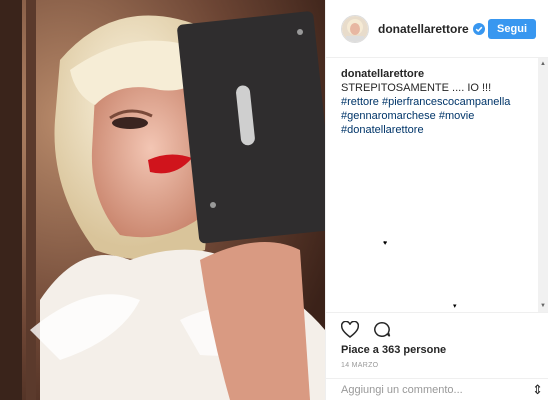 This screenshot has width=548, height=400. Describe the element at coordinates (385, 243) in the screenshot. I see `cursor-marker-icon: ♥` at that location.